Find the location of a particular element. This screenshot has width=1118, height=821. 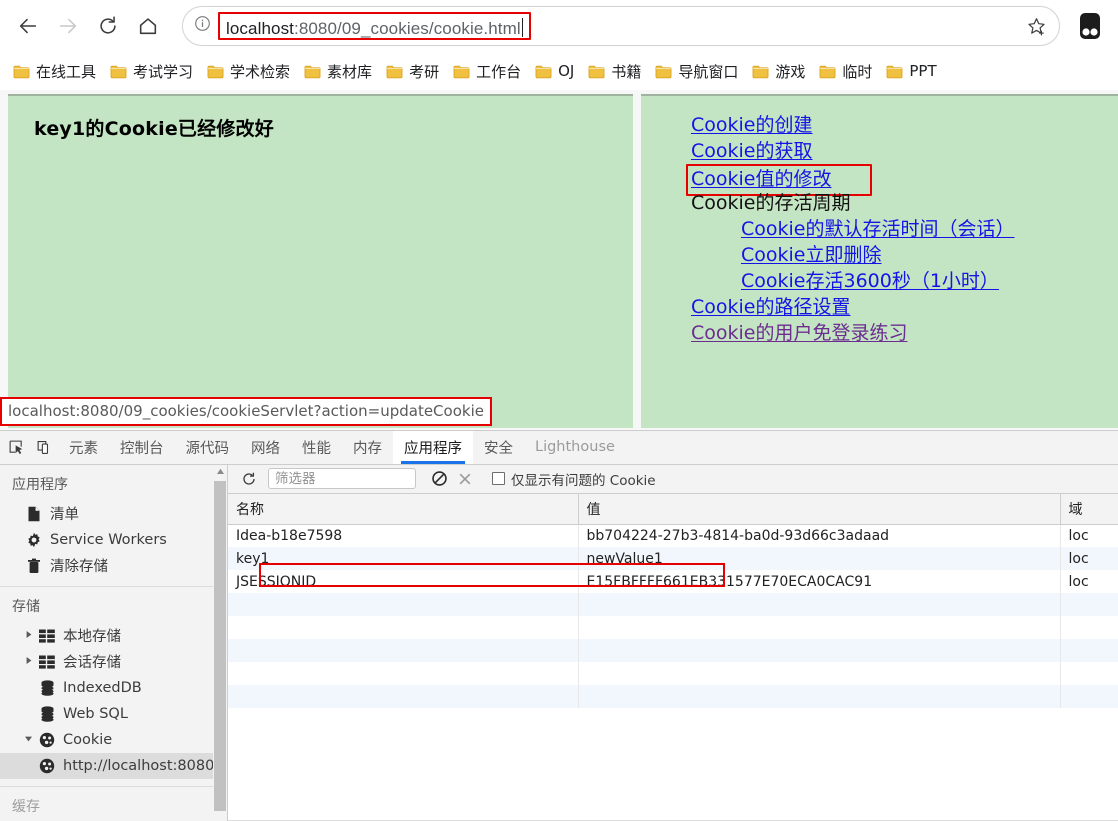

page-link: Cookie存活3600秒（1小时） is located at coordinates (870, 281).